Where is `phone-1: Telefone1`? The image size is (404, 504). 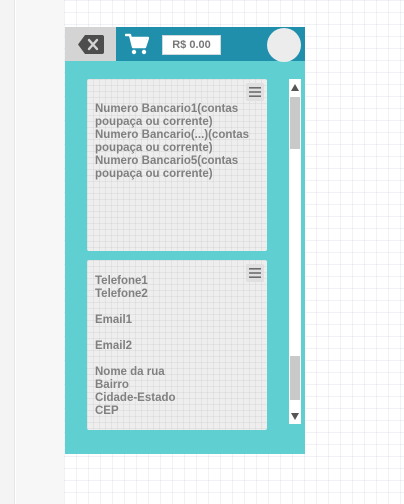
phone-1: Telefone1 is located at coordinates (121, 281).